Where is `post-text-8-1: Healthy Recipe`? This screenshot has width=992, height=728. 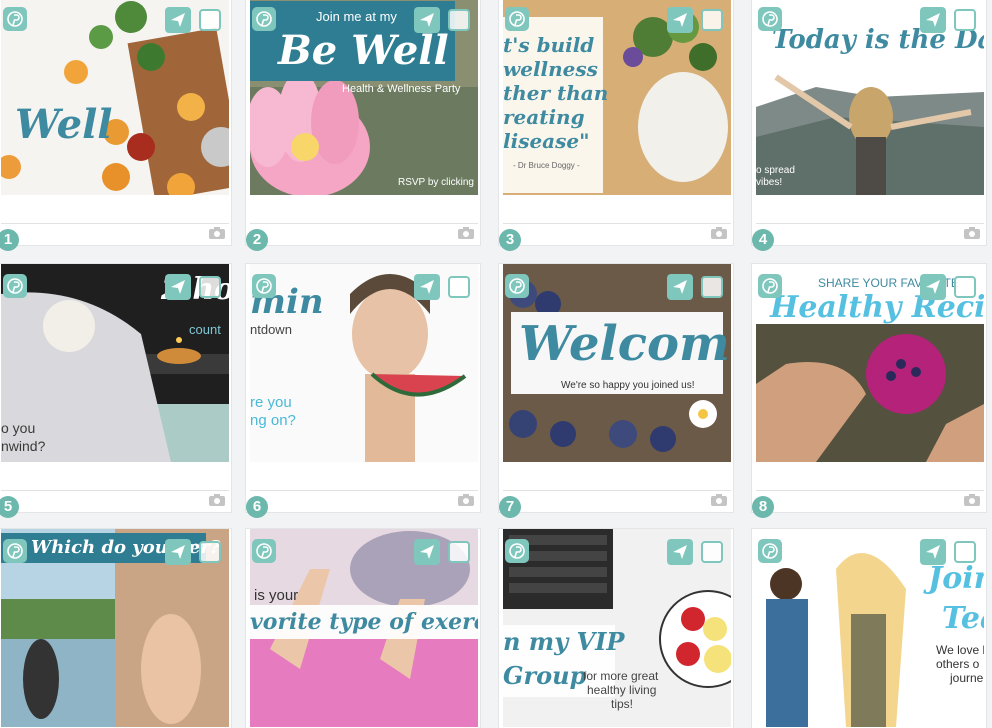 post-text-8-1: Healthy Recipe is located at coordinates (877, 307).